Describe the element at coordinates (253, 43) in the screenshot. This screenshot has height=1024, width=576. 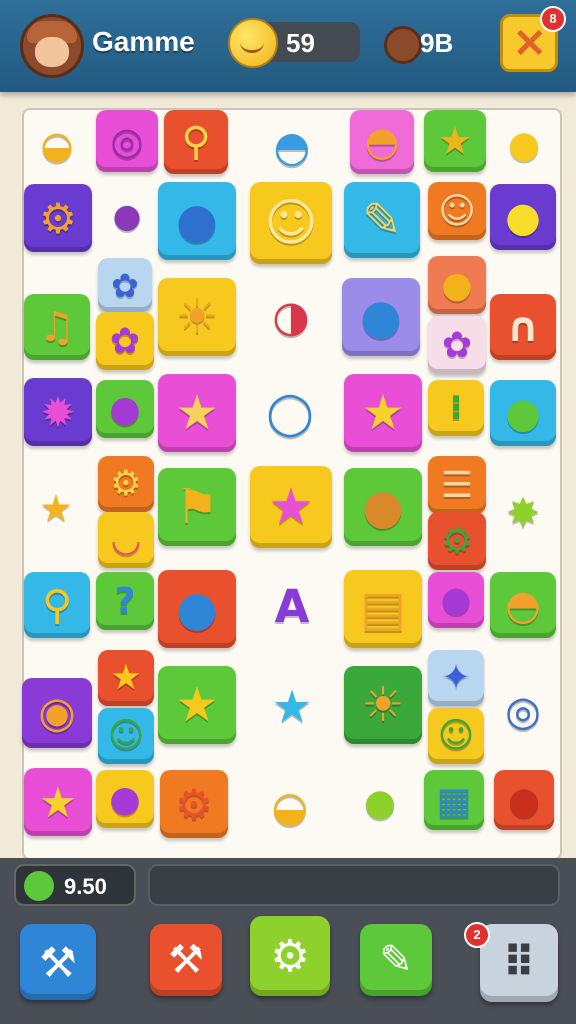
I see `coin-icon` at that location.